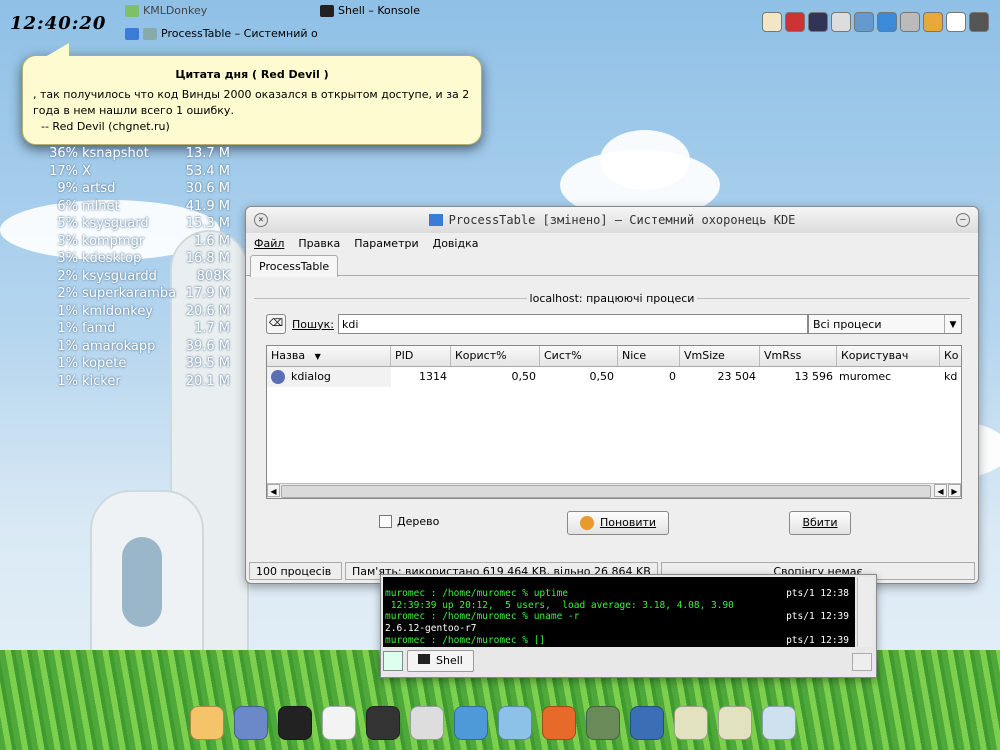 Image resolution: width=1000 pixels, height=750 pixels. Describe the element at coordinates (207, 311) in the screenshot. I see `monitor-mem: 20.6 M` at that location.